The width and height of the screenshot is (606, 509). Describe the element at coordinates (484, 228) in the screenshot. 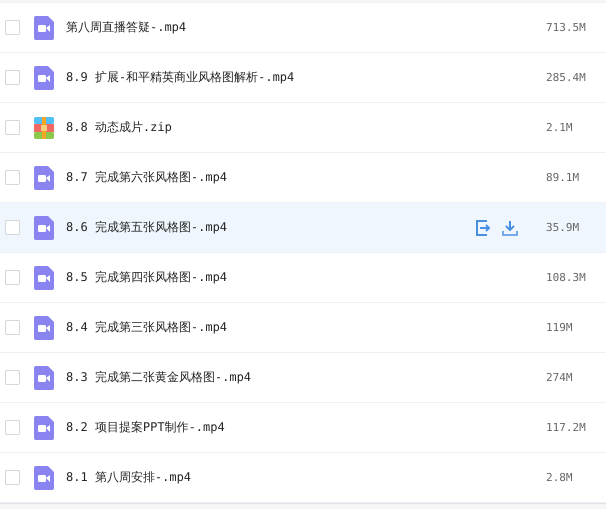

I see `share-icon` at that location.